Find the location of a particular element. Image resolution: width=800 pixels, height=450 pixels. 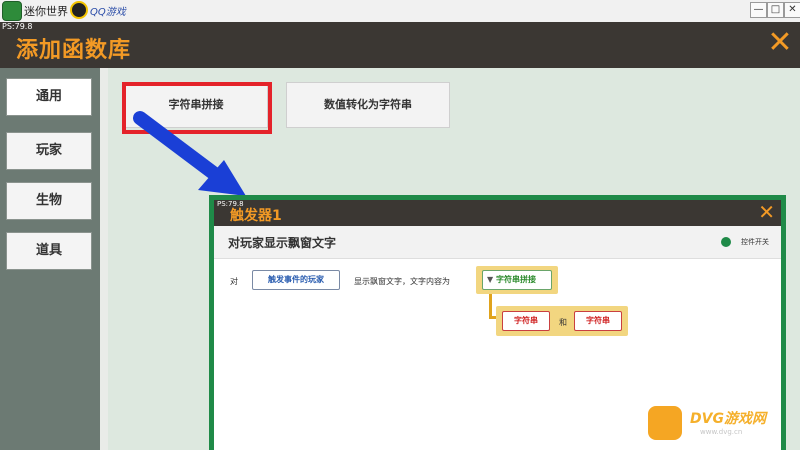

window-close-button: ✕ is located at coordinates (792, 10).